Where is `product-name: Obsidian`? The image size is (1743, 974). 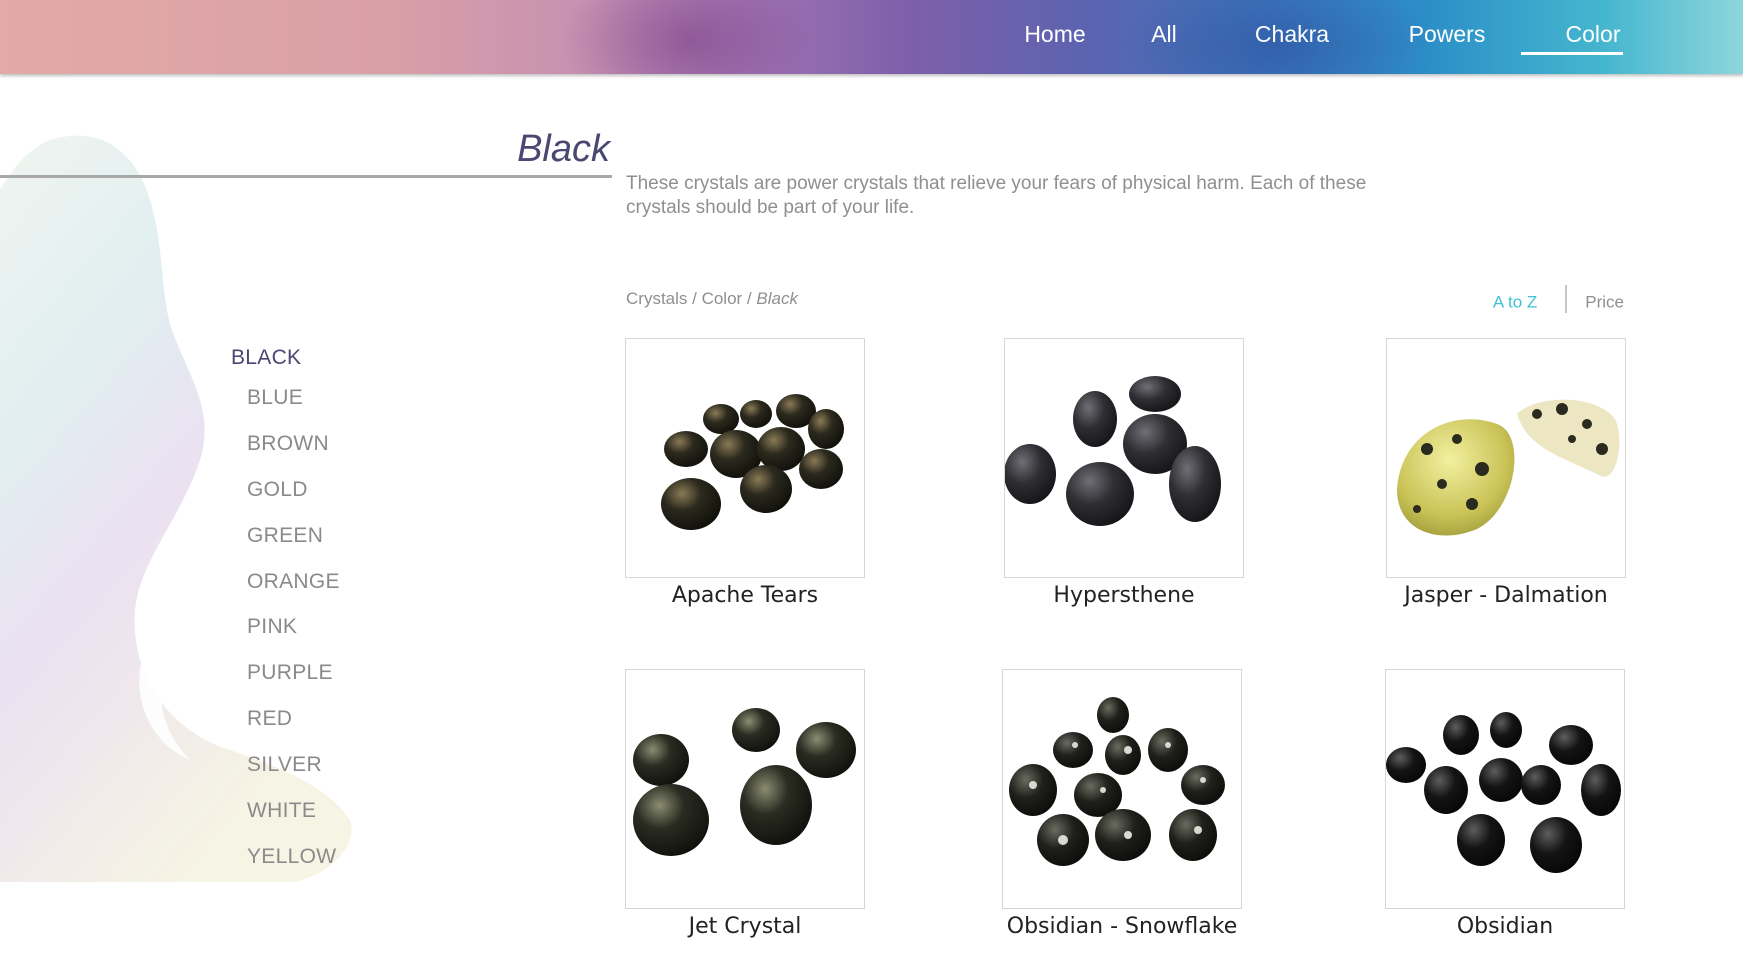 product-name: Obsidian is located at coordinates (1505, 926).